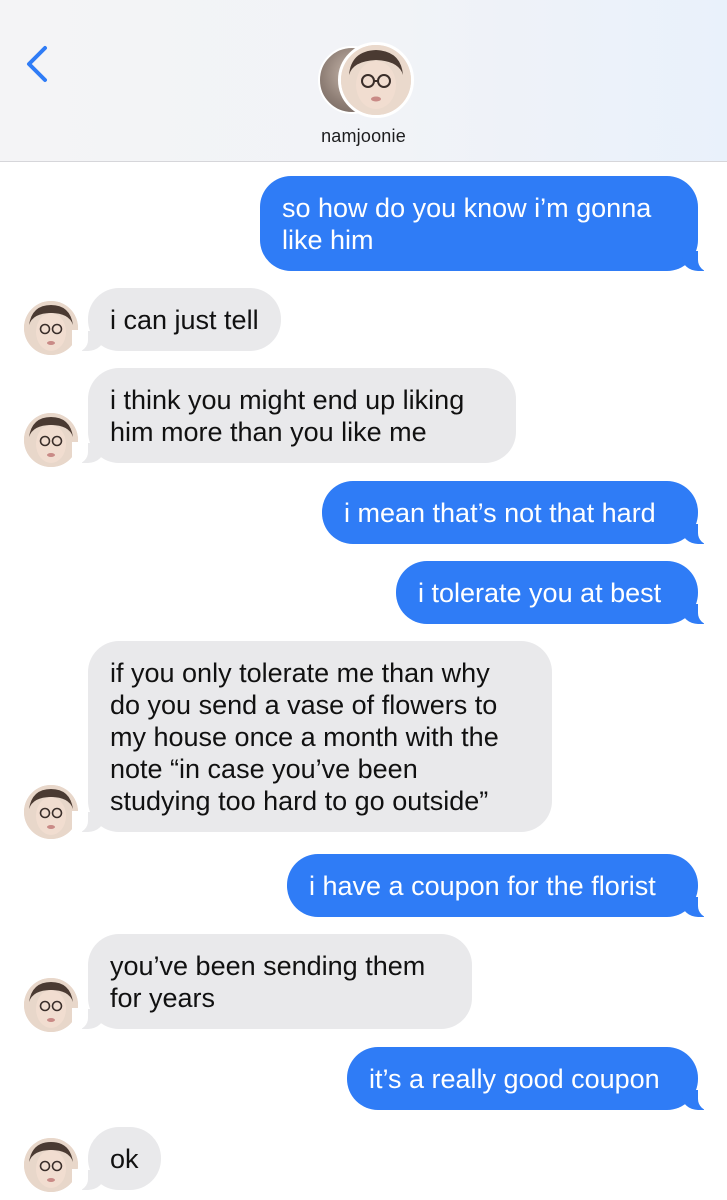  I want to click on message-text: for years, so click(163, 998).